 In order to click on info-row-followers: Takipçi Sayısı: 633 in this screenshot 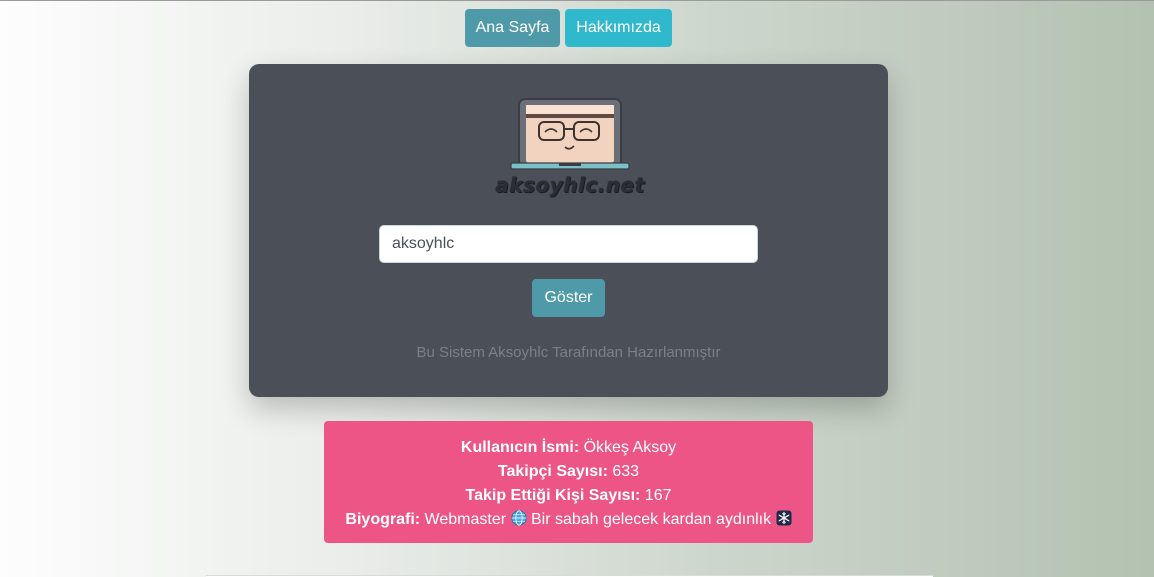, I will do `click(568, 472)`.